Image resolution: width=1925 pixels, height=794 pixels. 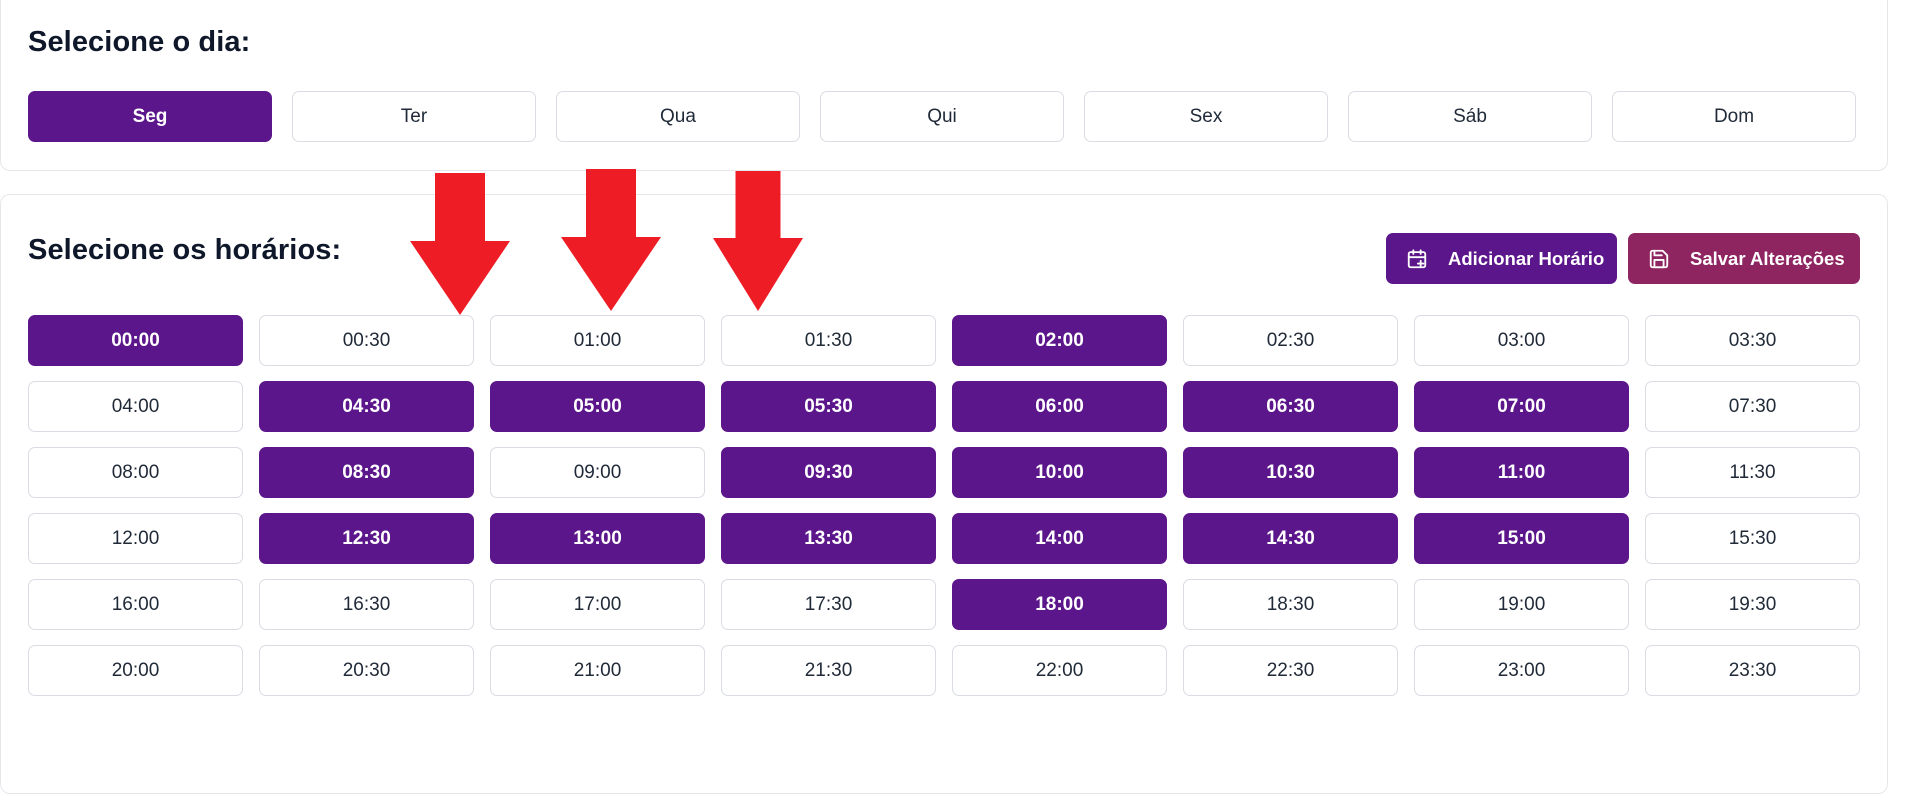 I want to click on time-slot-03-00: 03:00, so click(x=1521, y=340).